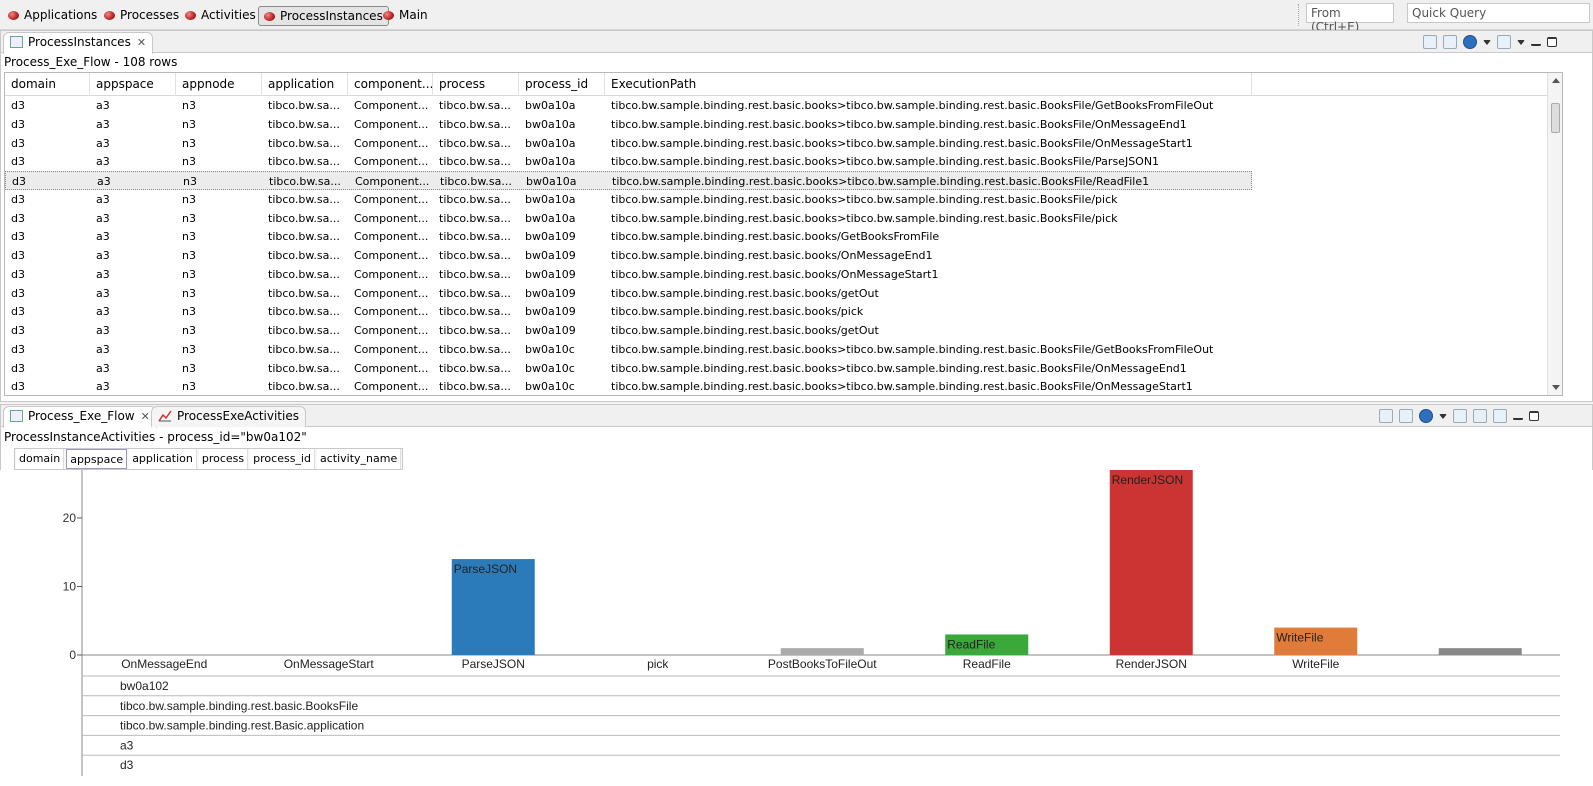  I want to click on vertical-scrollbar, so click(1554, 234).